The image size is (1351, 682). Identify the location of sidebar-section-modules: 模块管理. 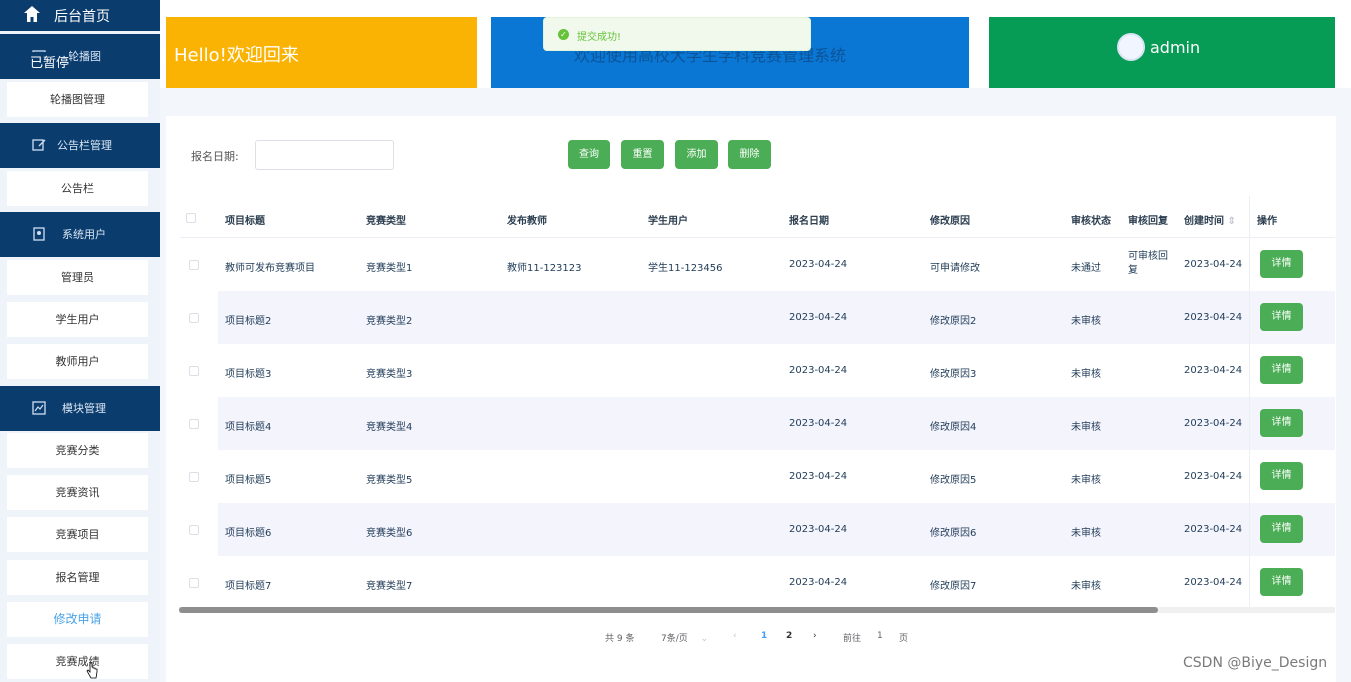
(80, 408).